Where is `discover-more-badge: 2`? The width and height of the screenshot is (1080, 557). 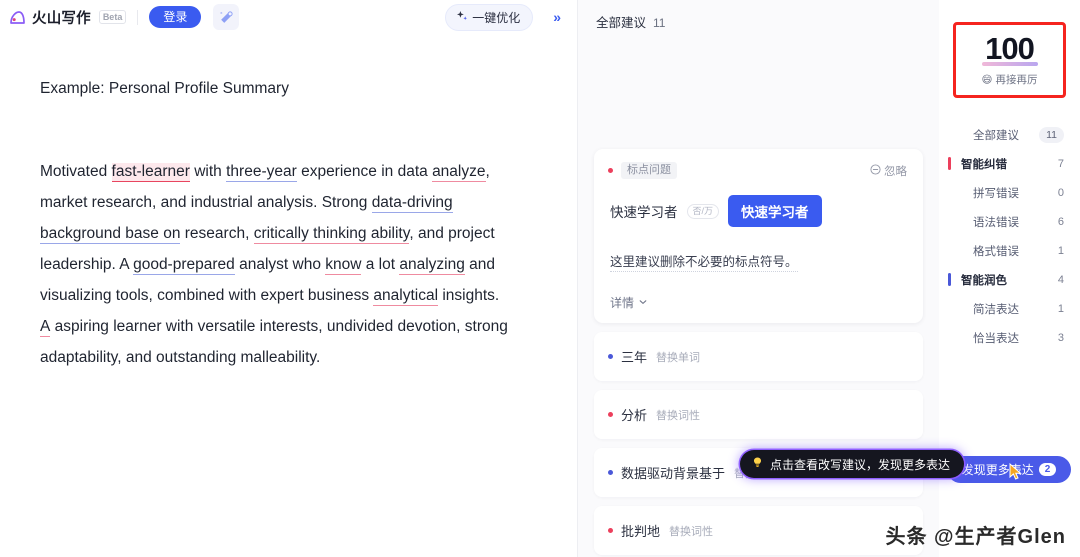
discover-more-badge: 2 is located at coordinates (1047, 469).